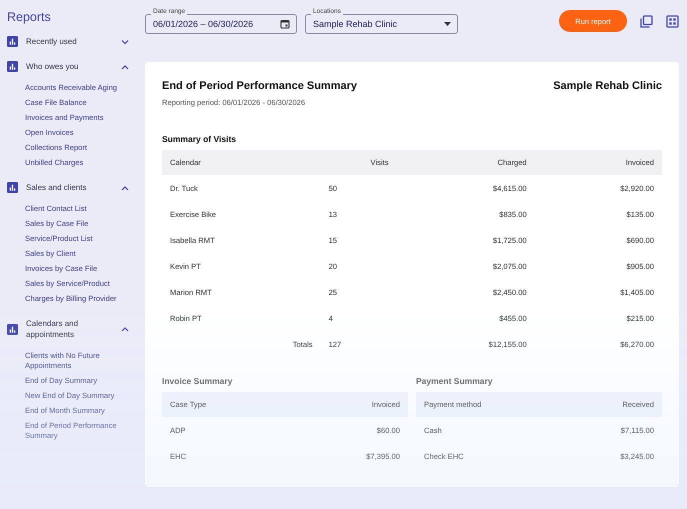 Image resolution: width=687 pixels, height=509 pixels. I want to click on sidebar-group: Sales and clients, so click(69, 187).